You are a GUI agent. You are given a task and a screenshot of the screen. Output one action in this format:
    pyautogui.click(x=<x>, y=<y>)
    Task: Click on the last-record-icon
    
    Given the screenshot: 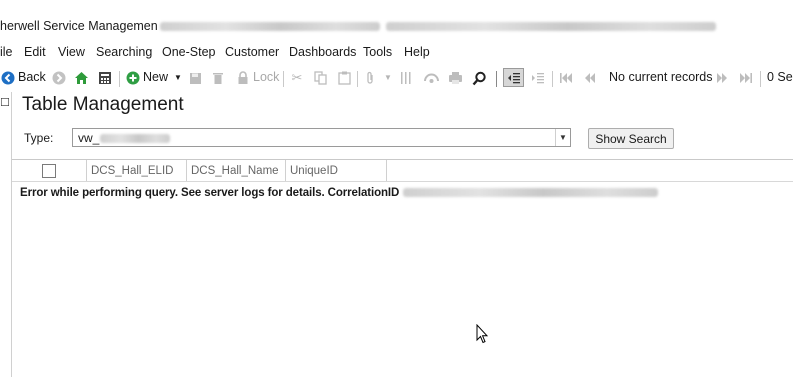 What is the action you would take?
    pyautogui.click(x=746, y=78)
    